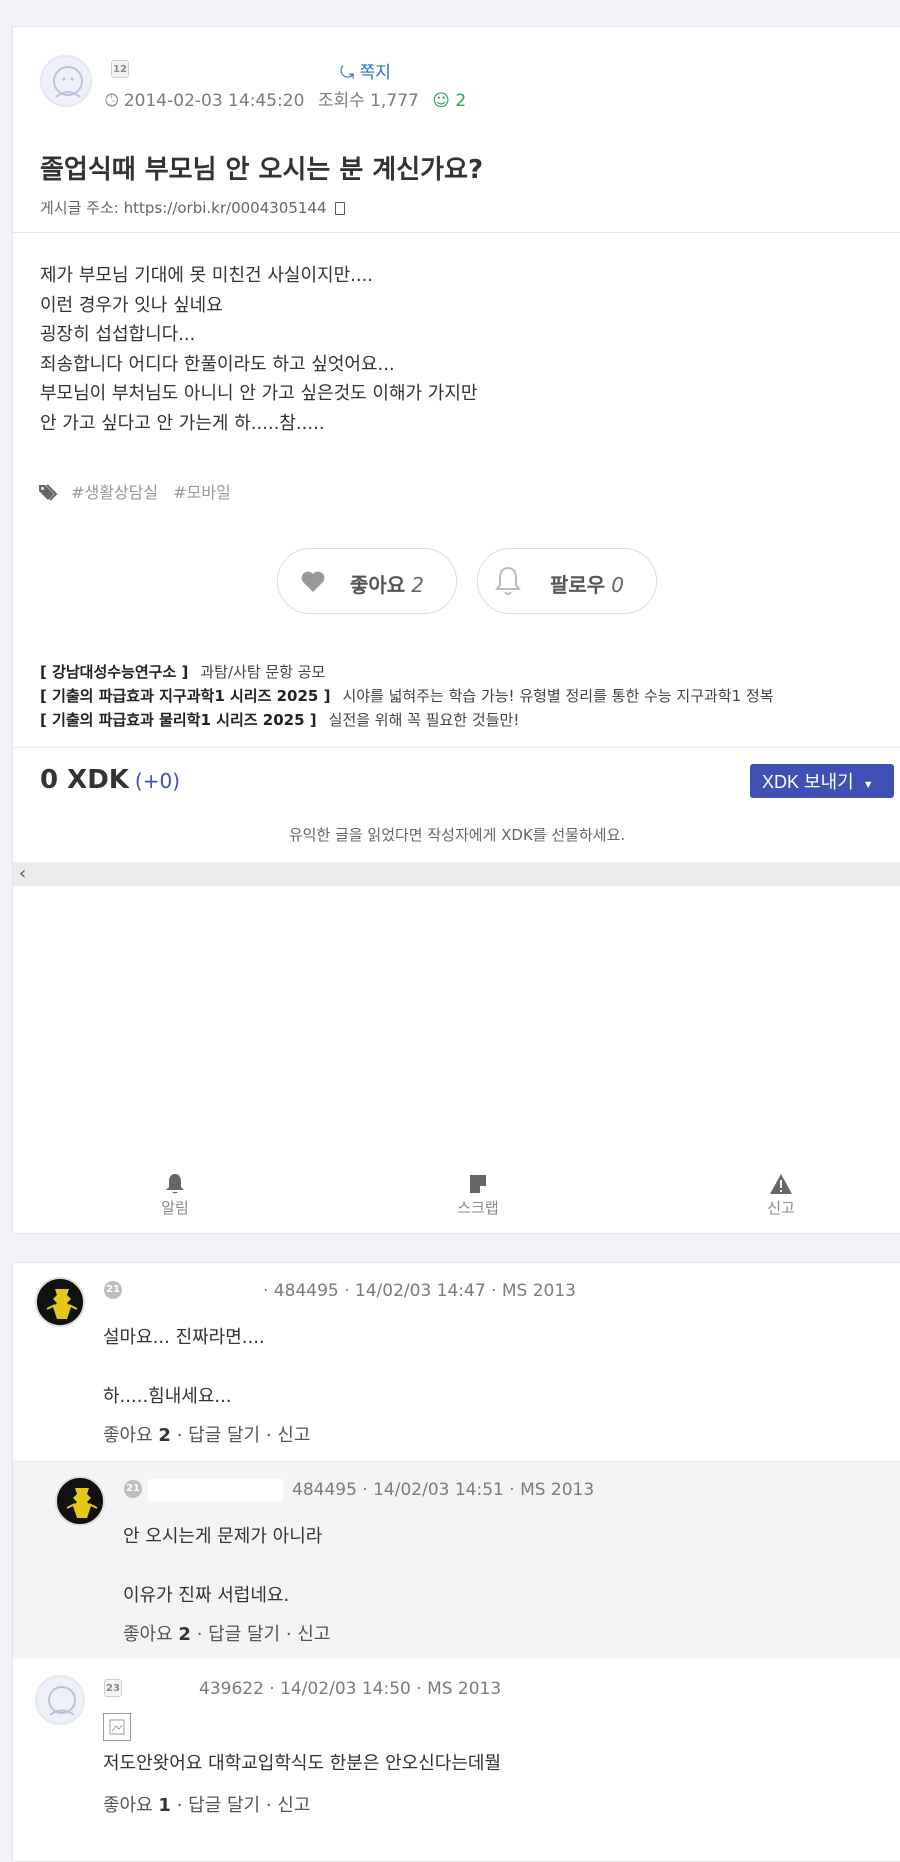 The image size is (900, 1862). What do you see at coordinates (350, 1689) in the screenshot?
I see `comment-meta: 439622 · 14/02/03 14:50 · MS 2013` at bounding box center [350, 1689].